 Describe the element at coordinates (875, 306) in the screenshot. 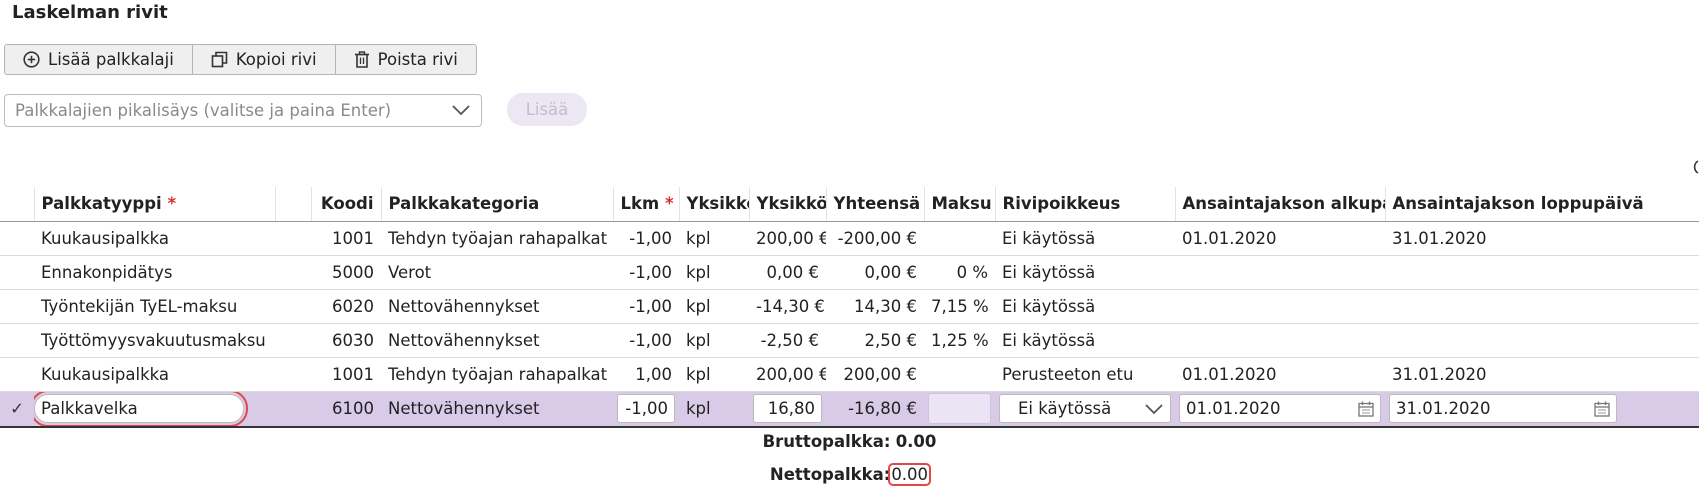

I see `cell-yhteensa: 14,30 €` at that location.